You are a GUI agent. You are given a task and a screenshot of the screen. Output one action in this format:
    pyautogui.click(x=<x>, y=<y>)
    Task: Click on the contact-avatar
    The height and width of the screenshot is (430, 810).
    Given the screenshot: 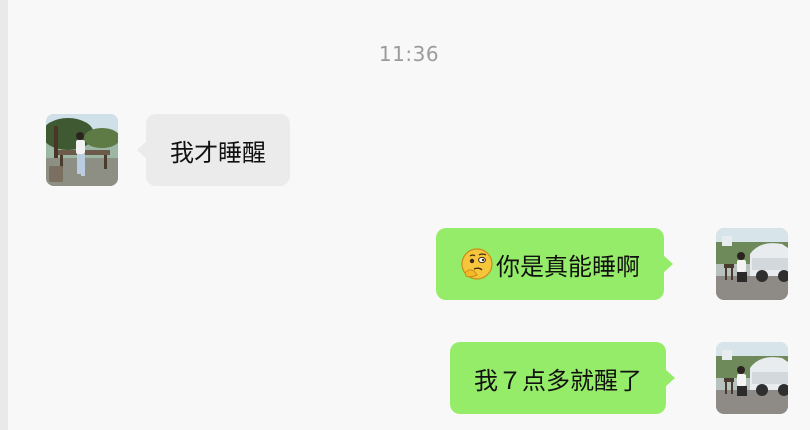 What is the action you would take?
    pyautogui.click(x=82, y=150)
    